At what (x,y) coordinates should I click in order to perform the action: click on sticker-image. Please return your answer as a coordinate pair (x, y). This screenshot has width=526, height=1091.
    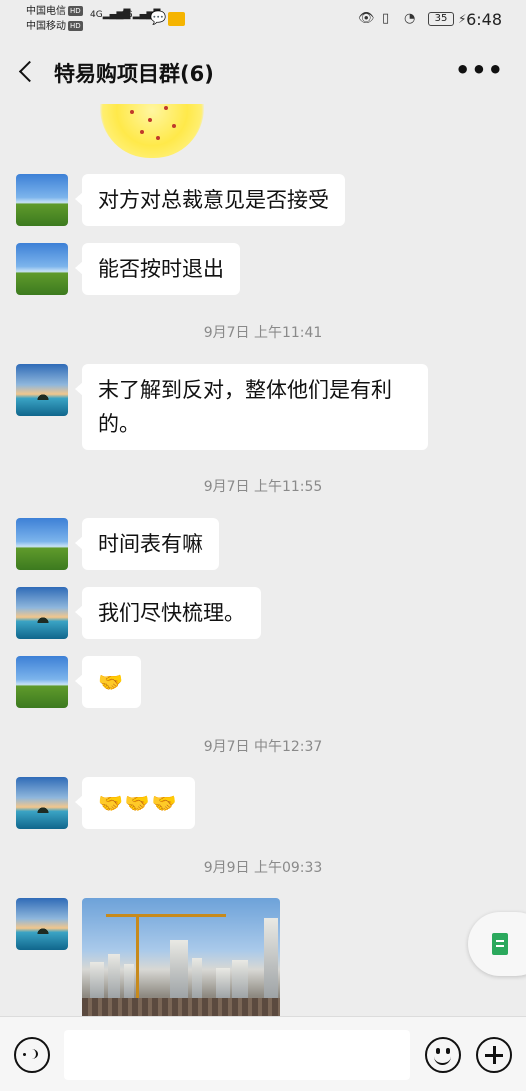
    Looking at the image, I should click on (152, 131).